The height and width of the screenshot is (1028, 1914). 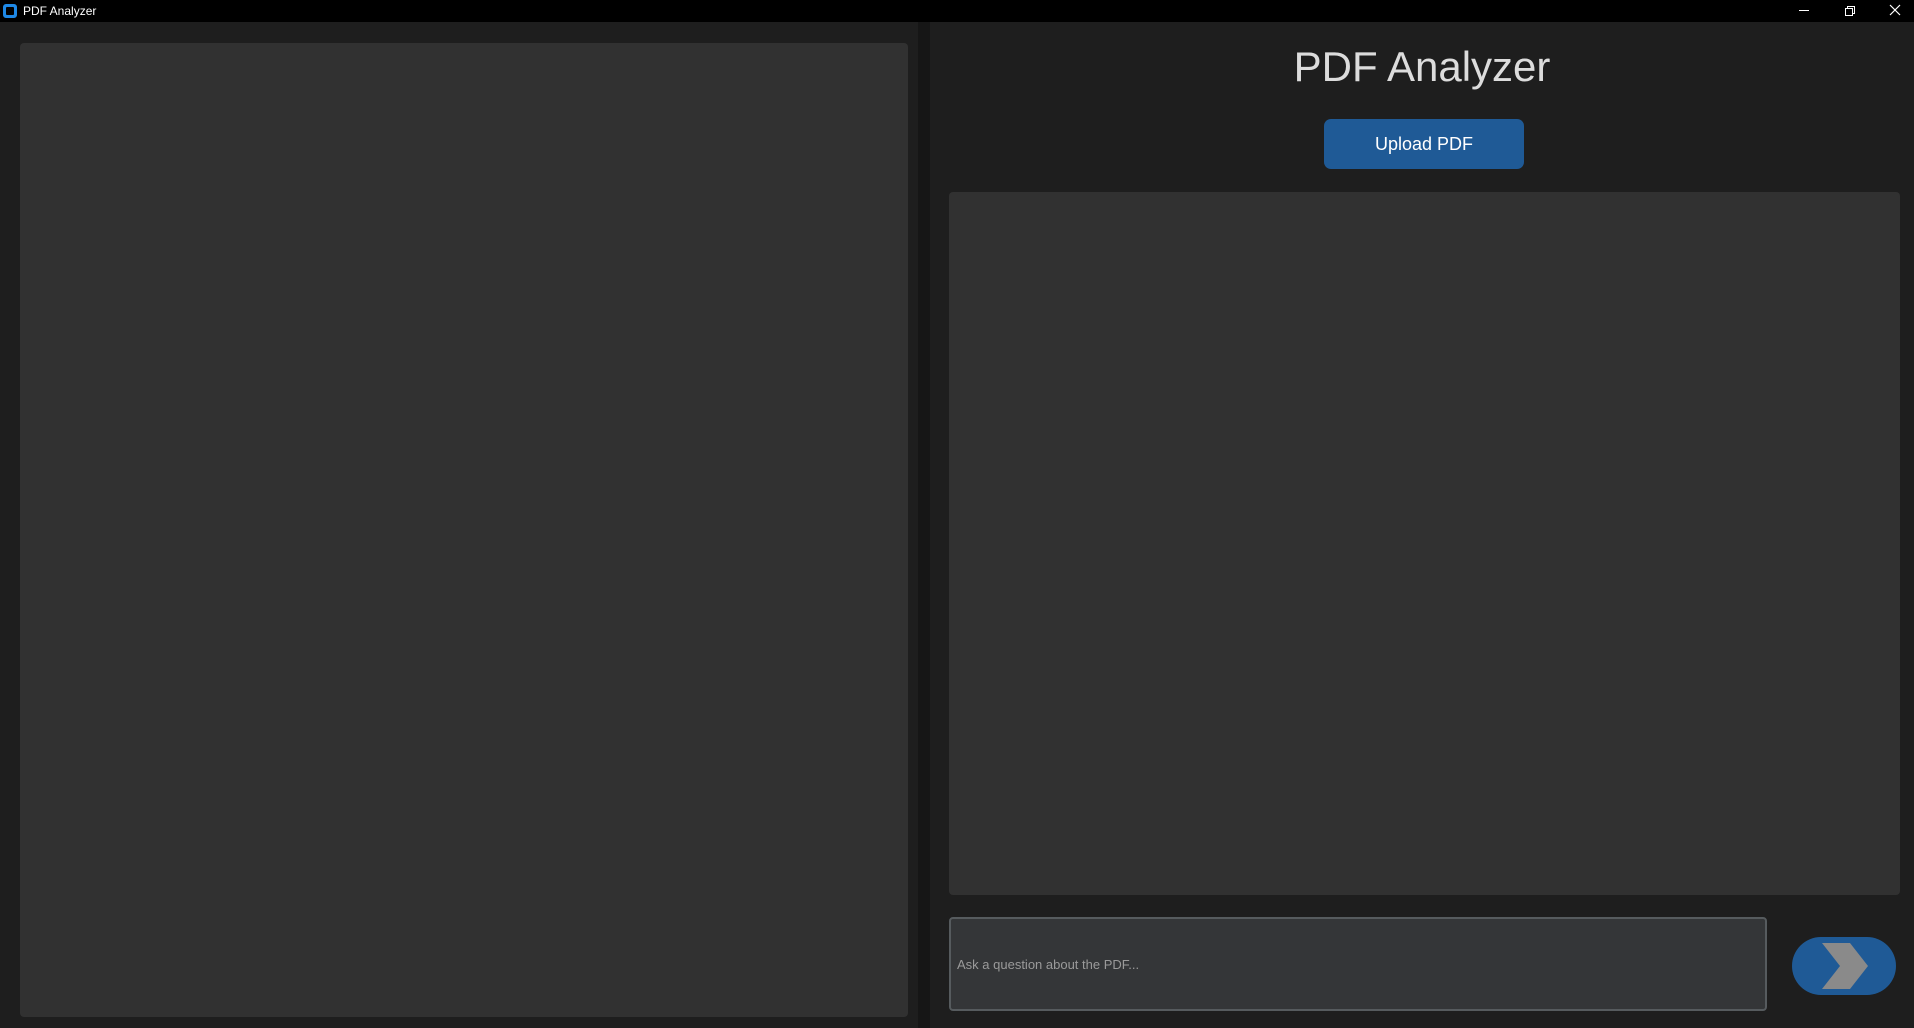 I want to click on restore-icon, so click(x=1850, y=11).